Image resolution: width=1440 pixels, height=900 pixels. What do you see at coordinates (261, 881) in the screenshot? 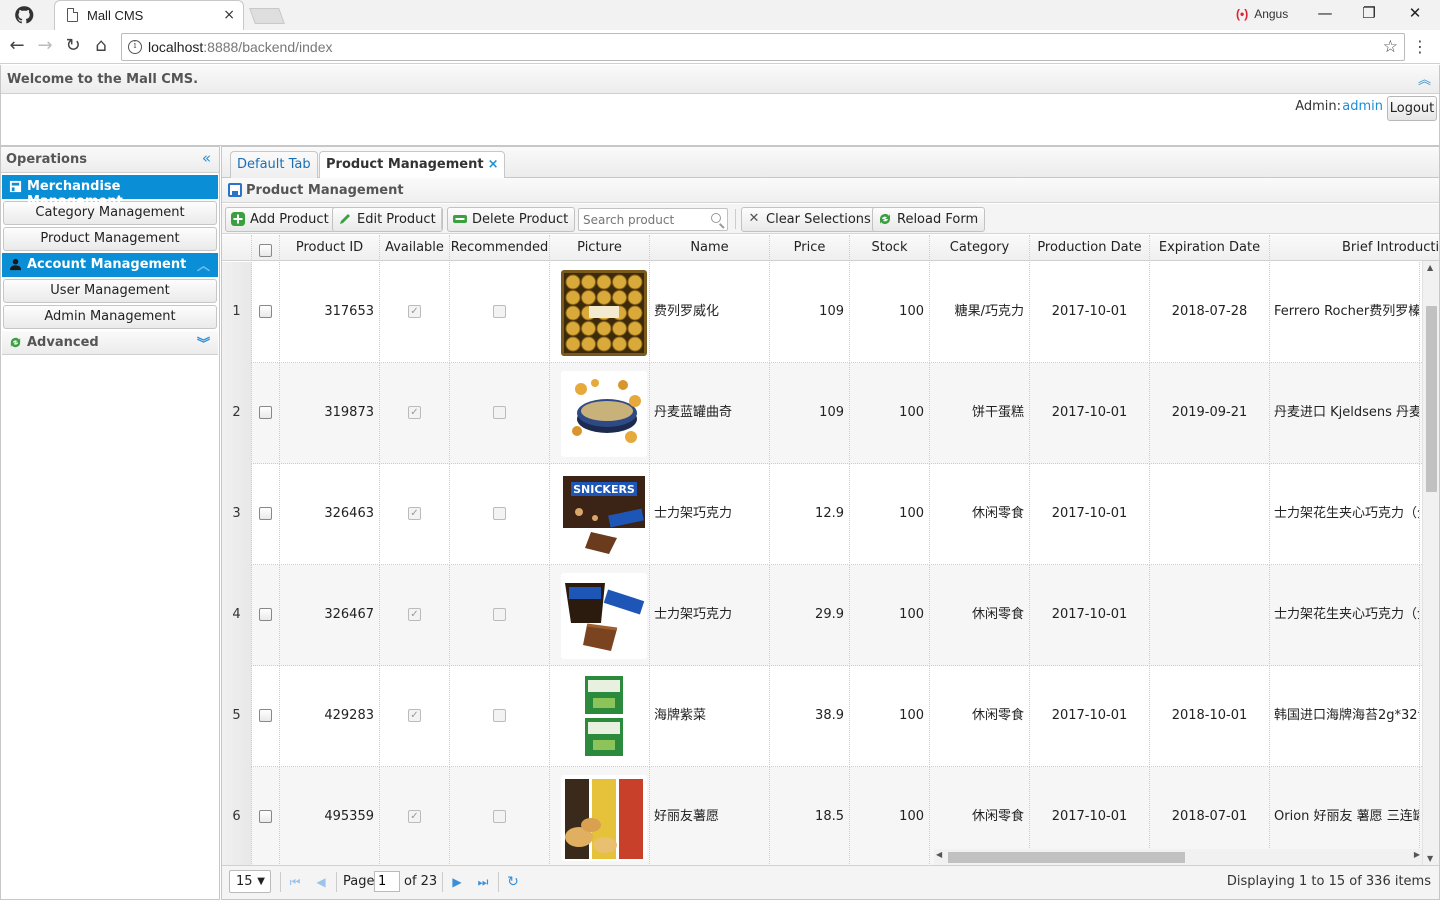
I see `caret-down-icon: ▼` at bounding box center [261, 881].